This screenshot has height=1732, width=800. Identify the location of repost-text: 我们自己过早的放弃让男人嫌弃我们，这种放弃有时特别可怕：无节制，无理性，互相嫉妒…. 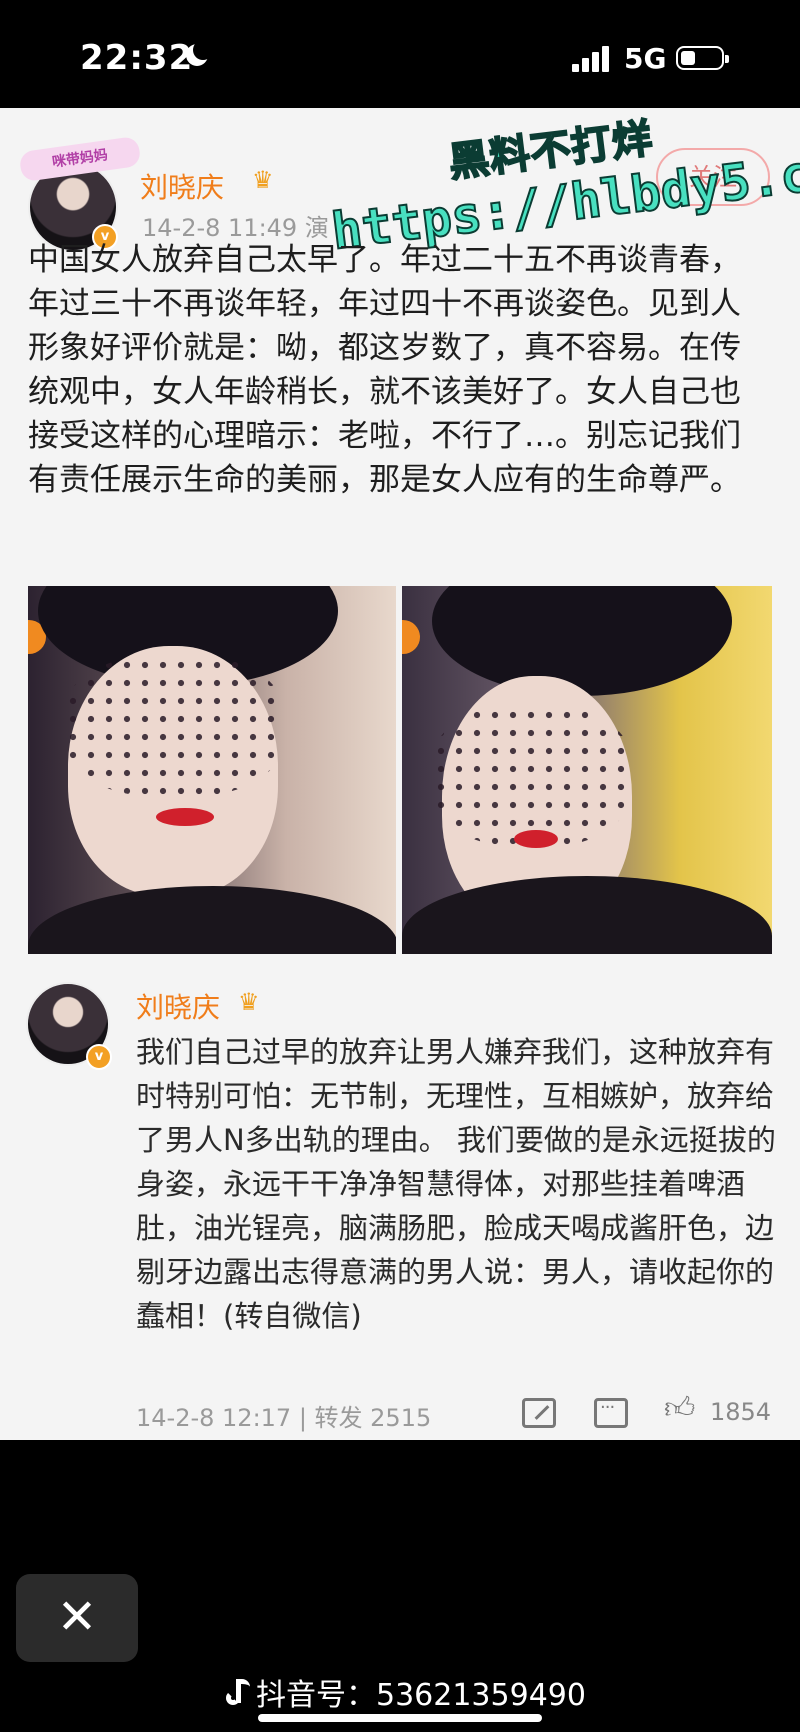
(456, 1184).